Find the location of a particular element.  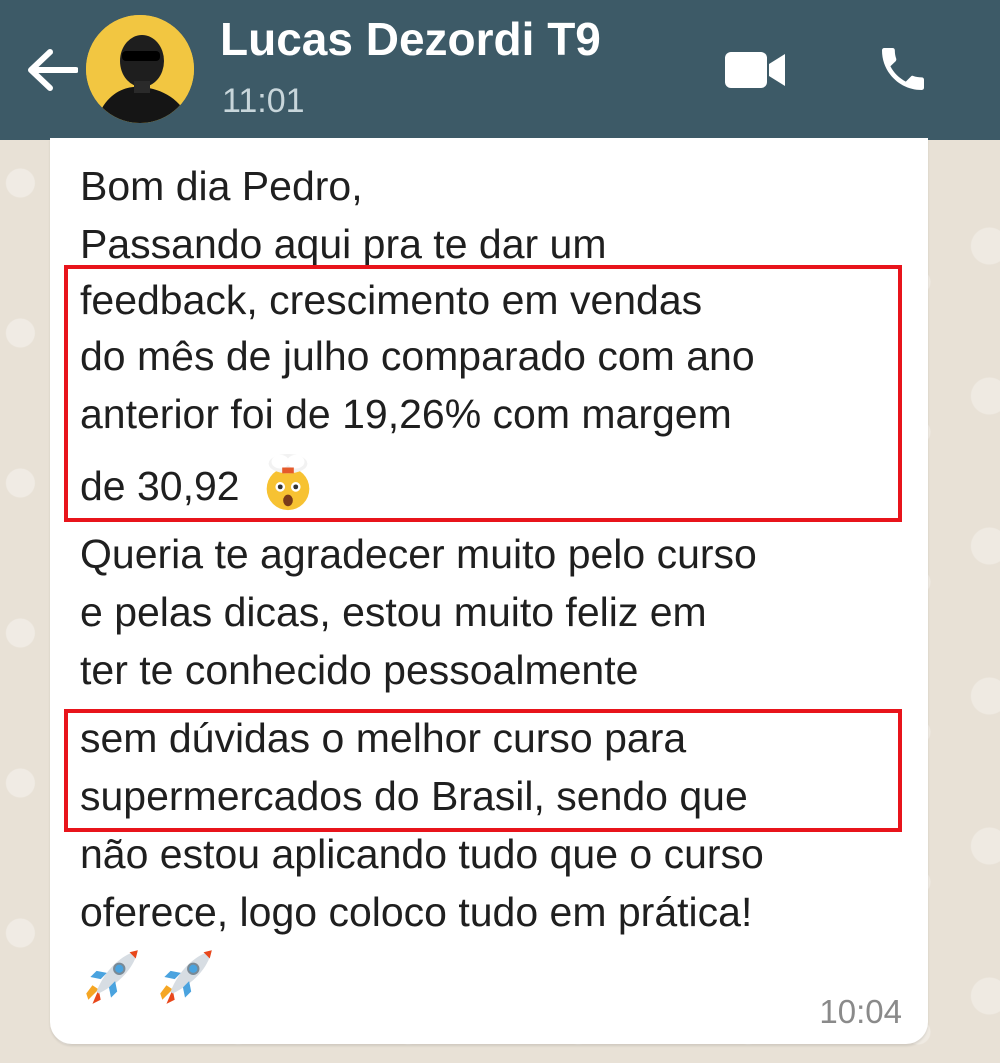

message-timestamp: 10:04 is located at coordinates (860, 1011).